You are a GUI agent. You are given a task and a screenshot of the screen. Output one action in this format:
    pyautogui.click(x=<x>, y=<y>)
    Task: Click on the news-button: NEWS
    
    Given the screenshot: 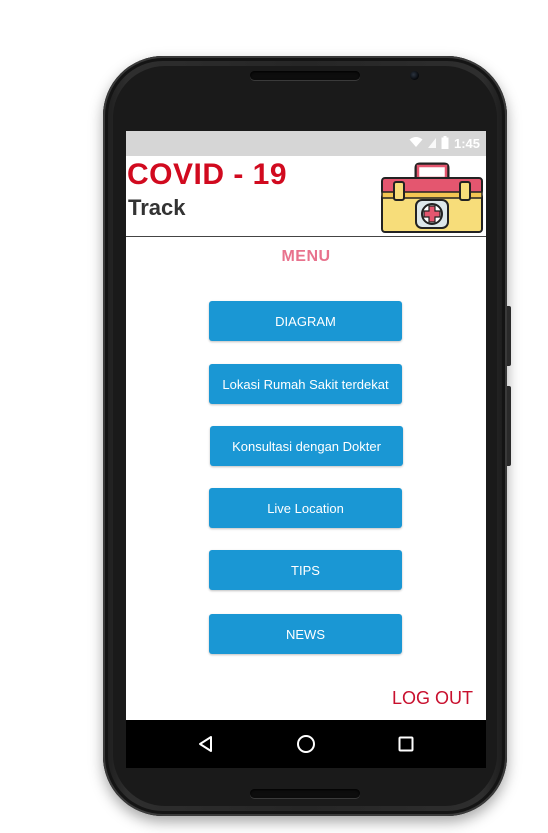 What is the action you would take?
    pyautogui.click(x=305, y=634)
    